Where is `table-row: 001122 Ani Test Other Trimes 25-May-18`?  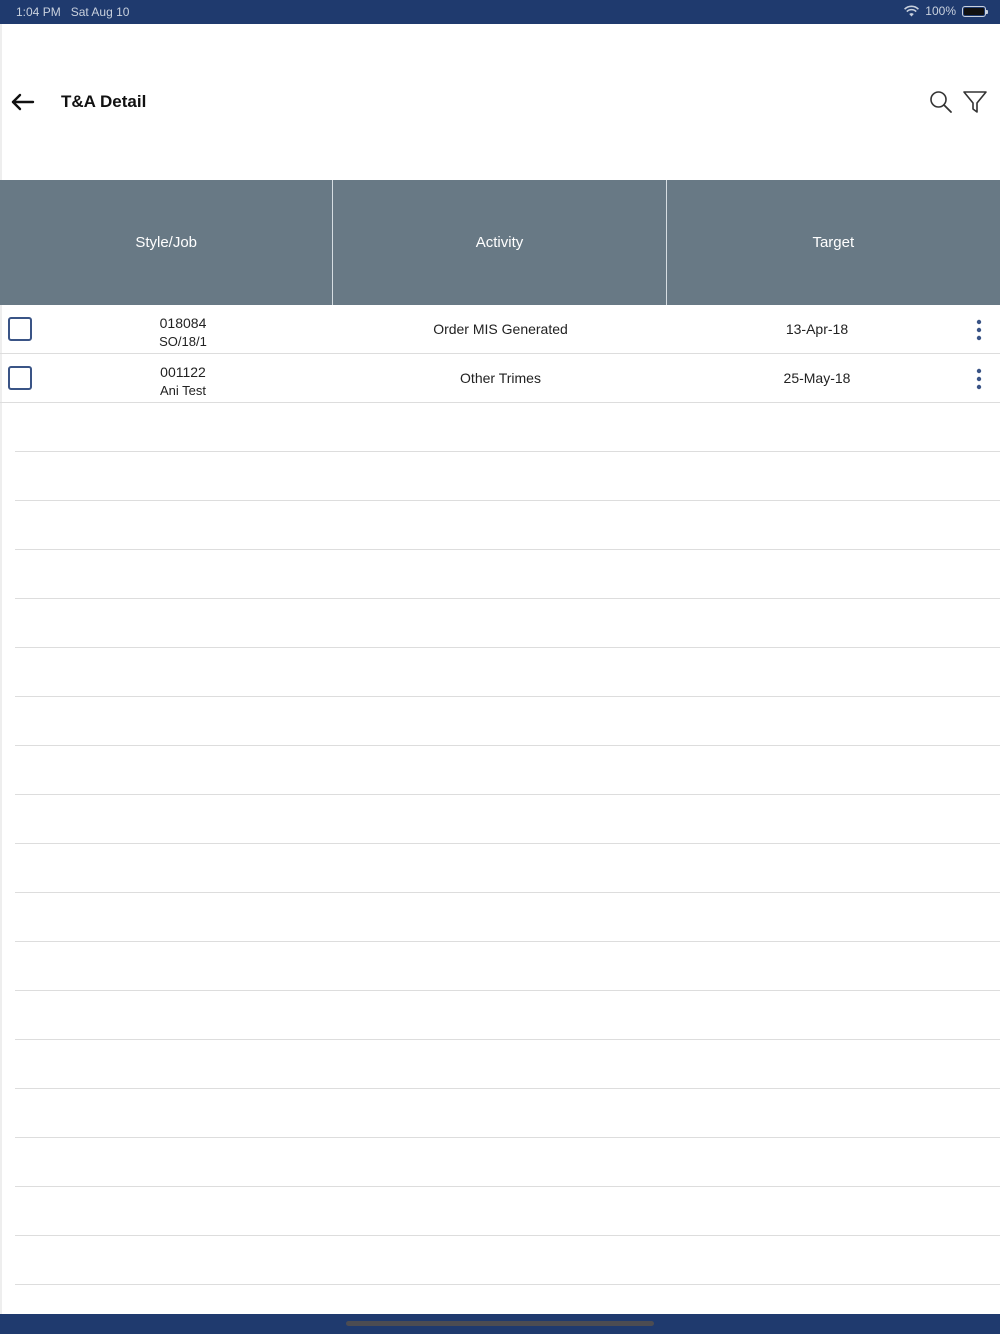 table-row: 001122 Ani Test Other Trimes 25-May-18 is located at coordinates (500, 378).